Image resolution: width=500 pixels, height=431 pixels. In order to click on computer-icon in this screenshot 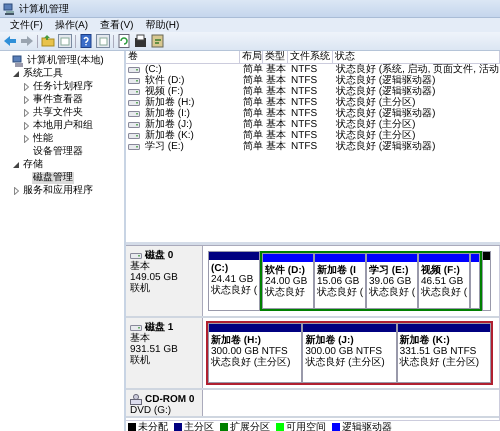, I will do `click(9, 8)`.